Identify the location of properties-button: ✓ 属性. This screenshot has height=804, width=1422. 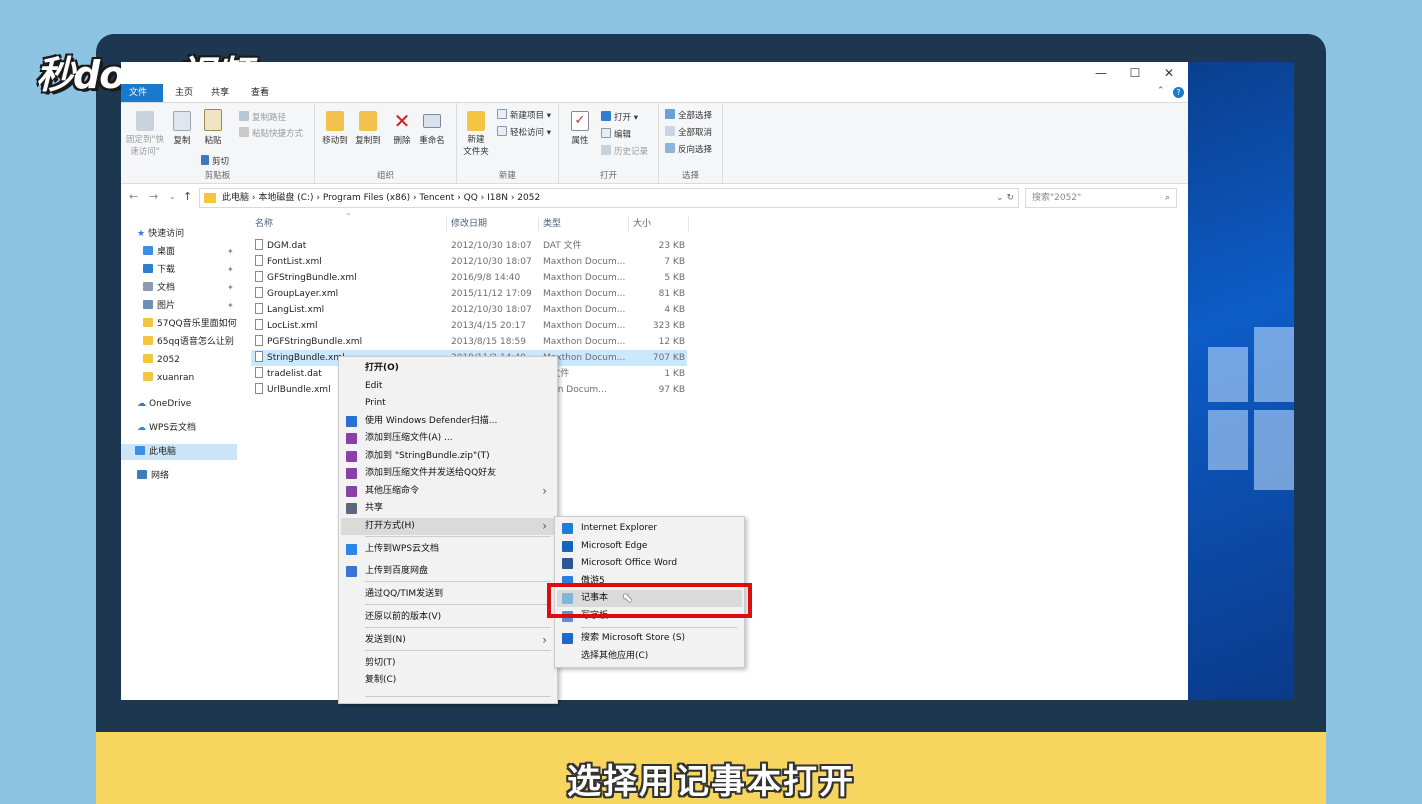
(580, 128).